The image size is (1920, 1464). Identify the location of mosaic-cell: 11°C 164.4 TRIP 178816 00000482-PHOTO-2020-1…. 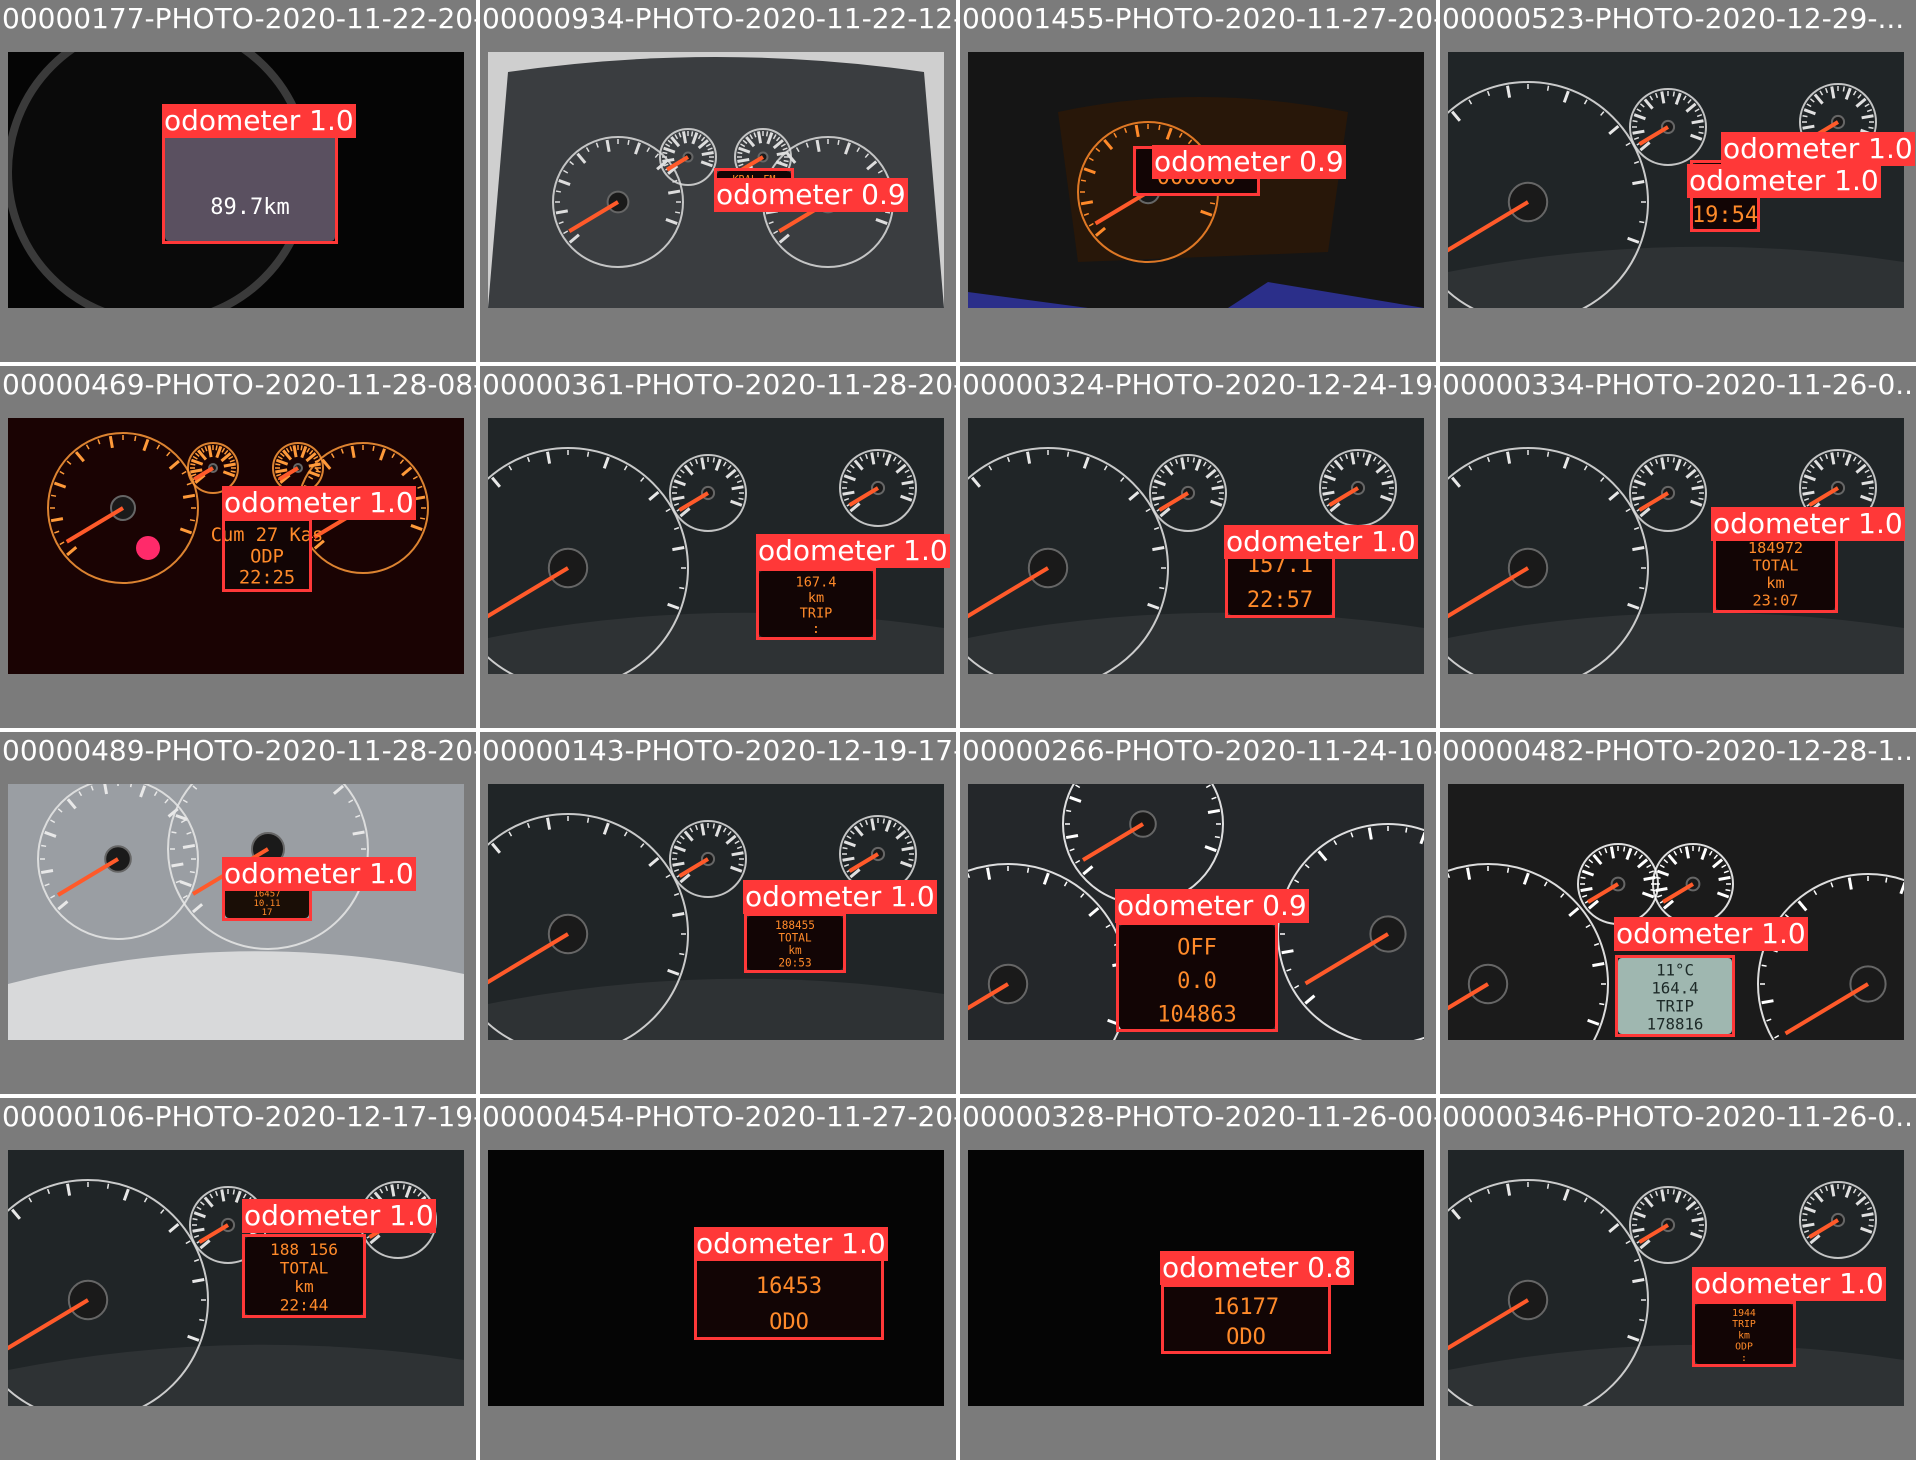
(1678, 913).